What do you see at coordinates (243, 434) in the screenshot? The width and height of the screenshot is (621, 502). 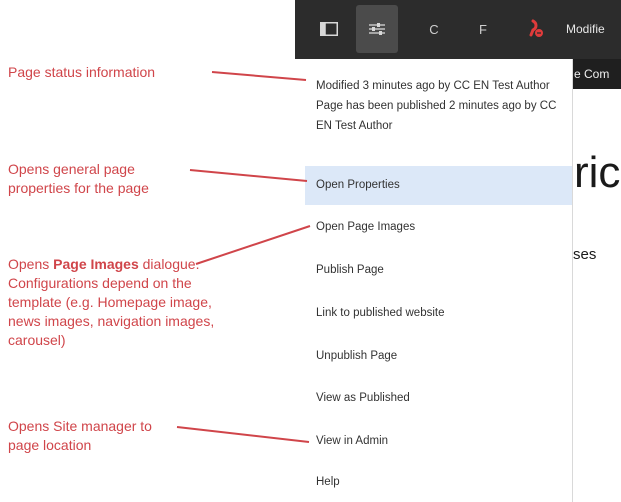 I see `leader-line-site-manager` at bounding box center [243, 434].